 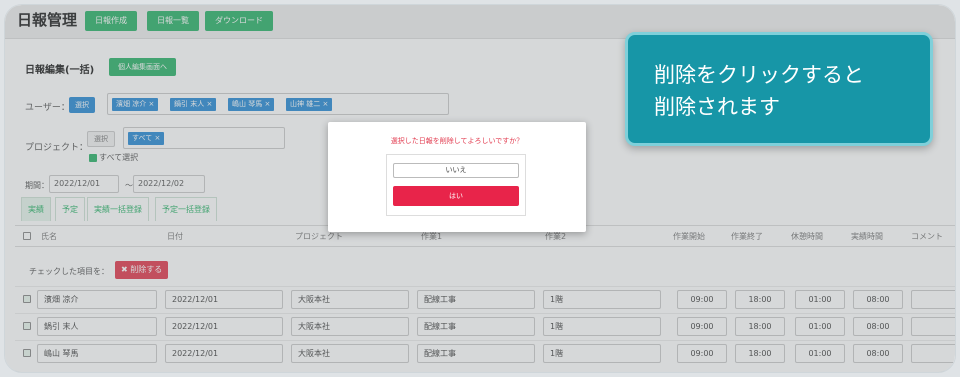 What do you see at coordinates (759, 91) in the screenshot?
I see `callout-text: 削除をクリックすると 削除されます` at bounding box center [759, 91].